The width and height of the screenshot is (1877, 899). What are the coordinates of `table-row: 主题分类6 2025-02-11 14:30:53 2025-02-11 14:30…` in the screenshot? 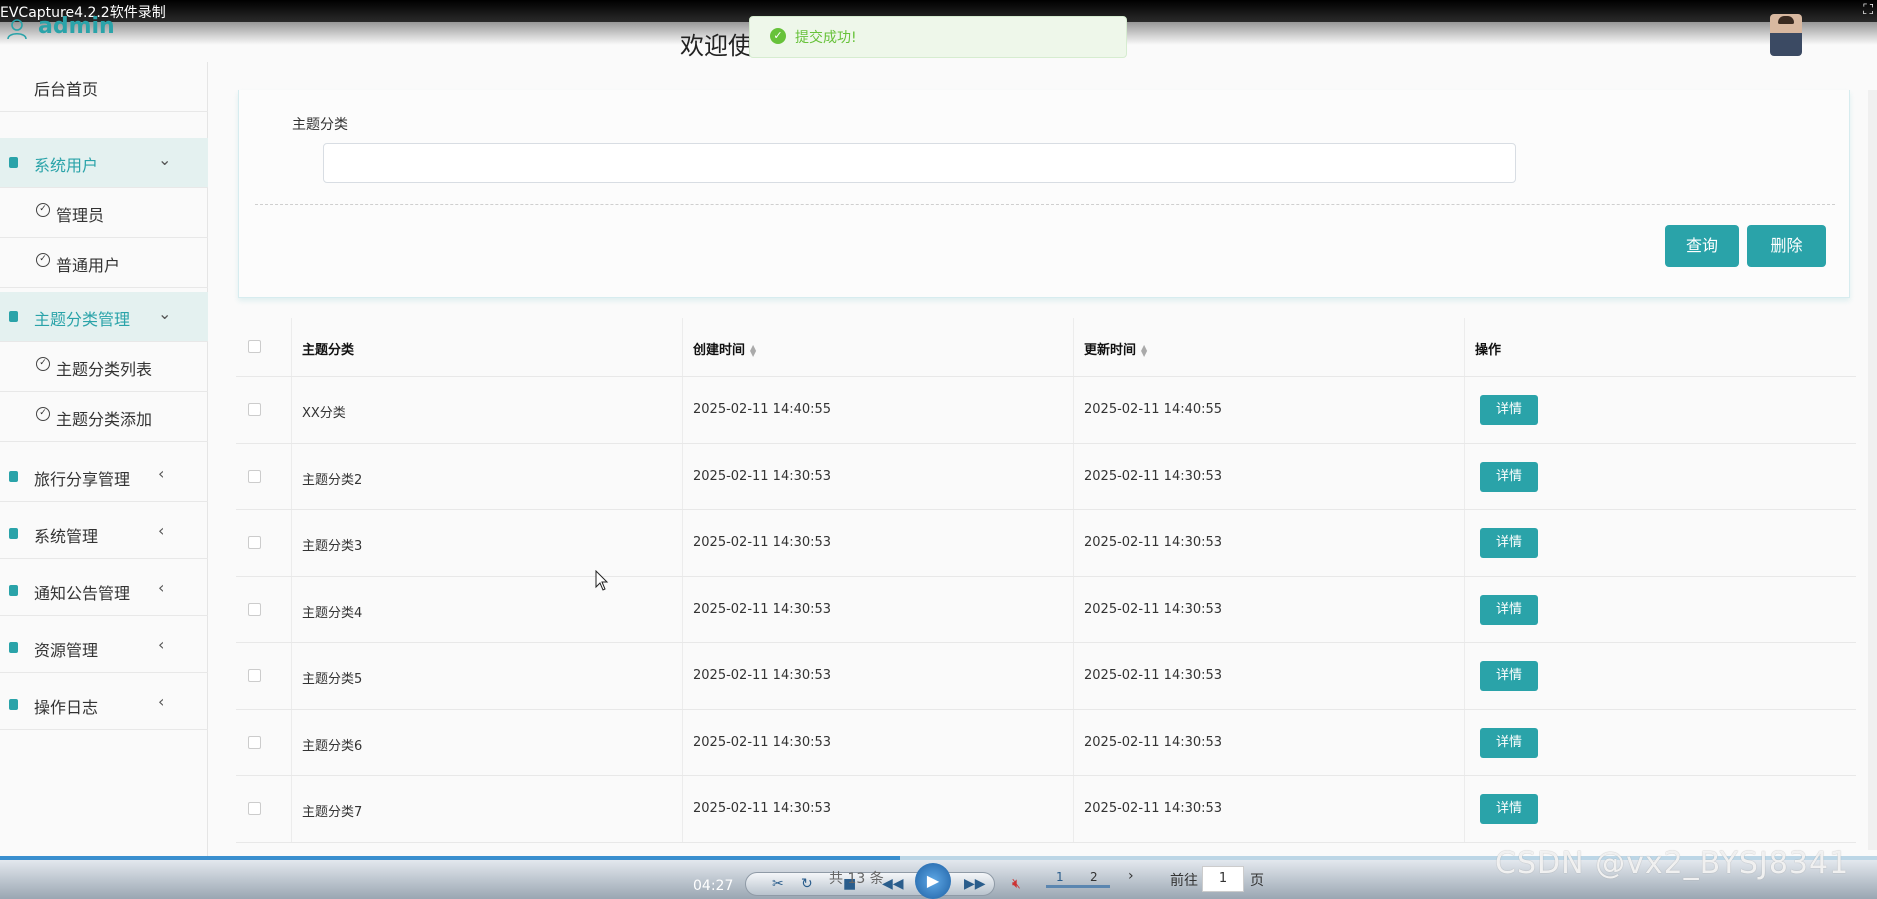 It's located at (1046, 742).